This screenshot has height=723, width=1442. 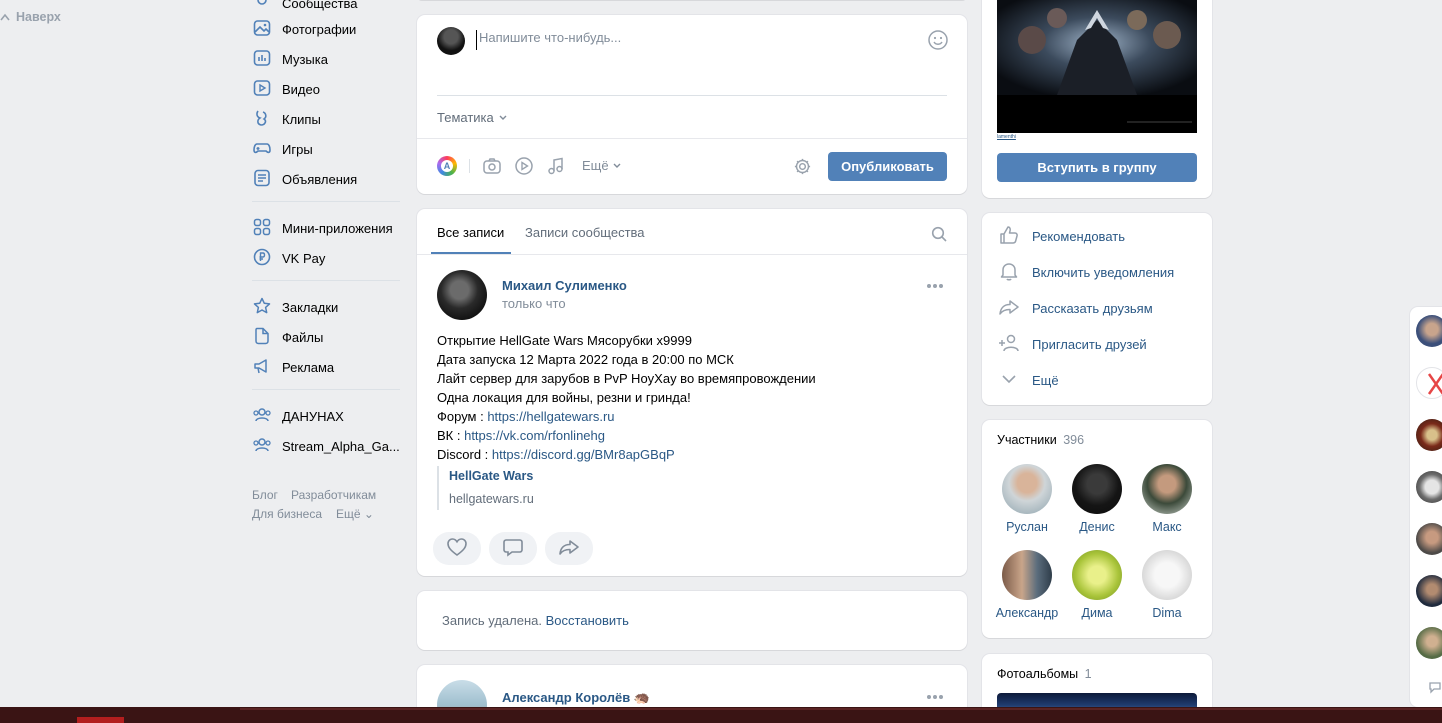 I want to click on hedgehog-emoji: 🦔, so click(x=642, y=697).